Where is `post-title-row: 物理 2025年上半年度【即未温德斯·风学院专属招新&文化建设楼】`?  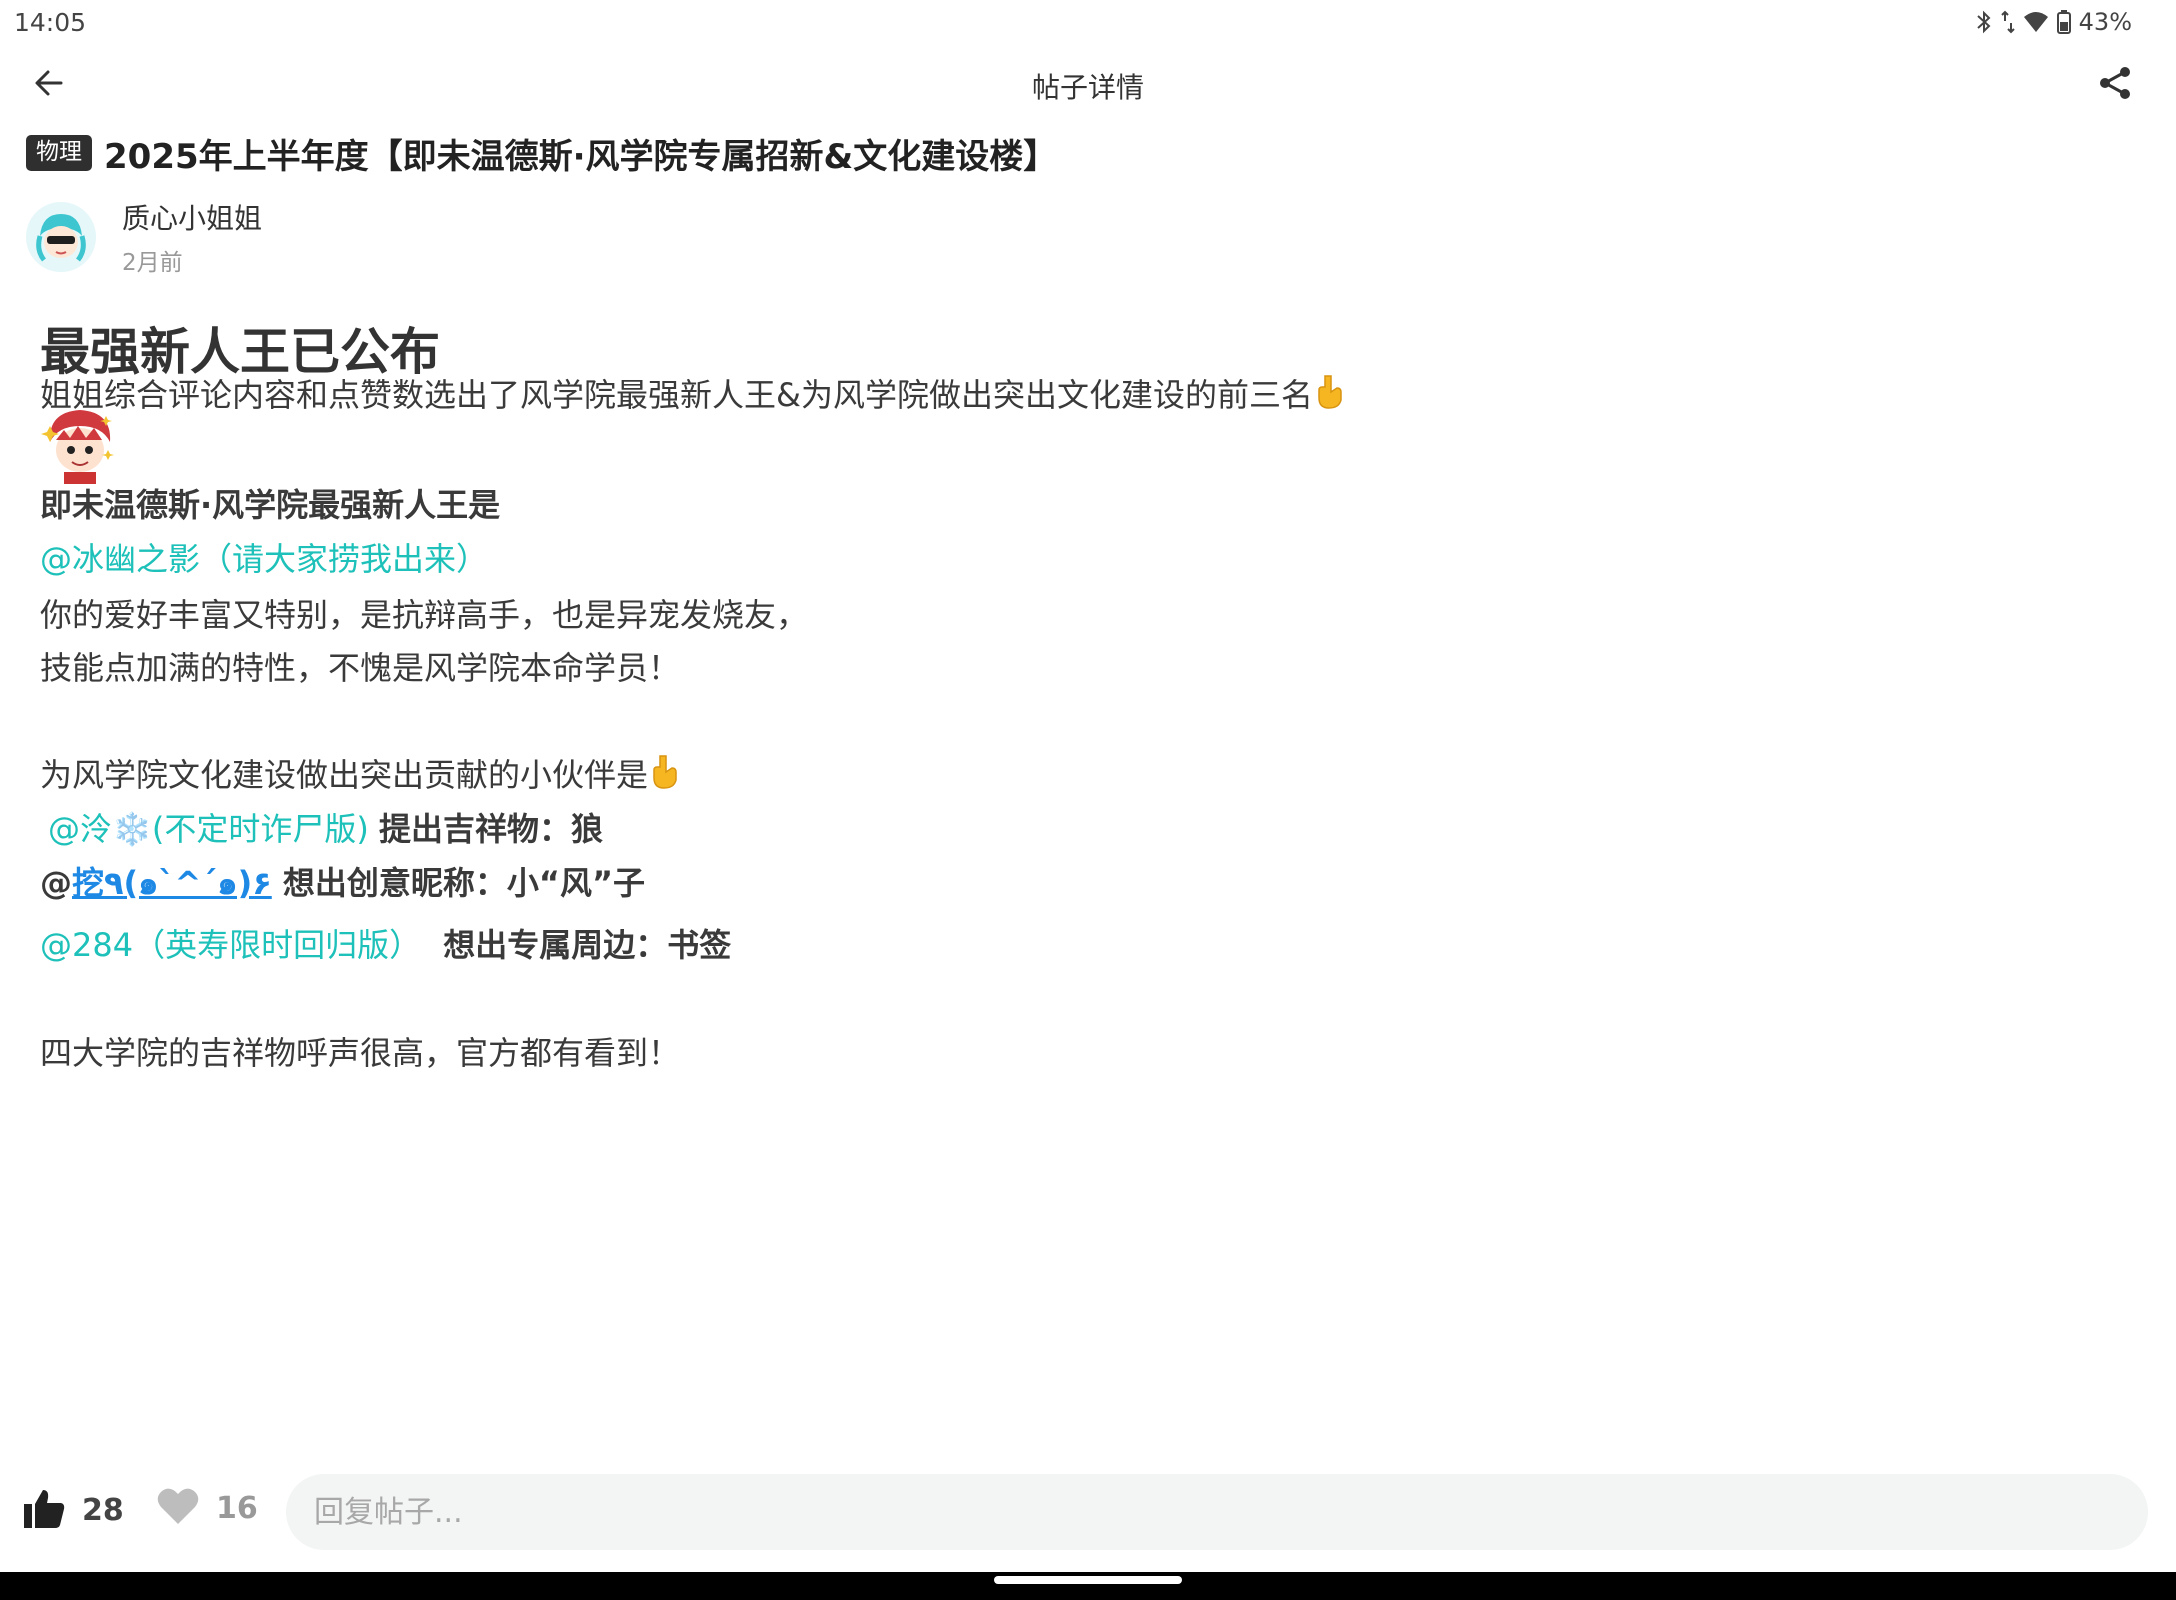 post-title-row: 物理 2025年上半年度【即未温德斯·风学院专属招新&文化建设楼】 is located at coordinates (1081, 153).